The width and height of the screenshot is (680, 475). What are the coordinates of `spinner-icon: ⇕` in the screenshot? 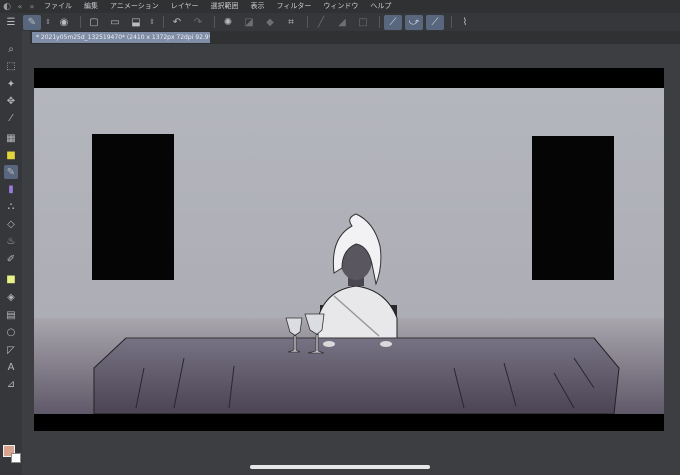 It's located at (48, 22).